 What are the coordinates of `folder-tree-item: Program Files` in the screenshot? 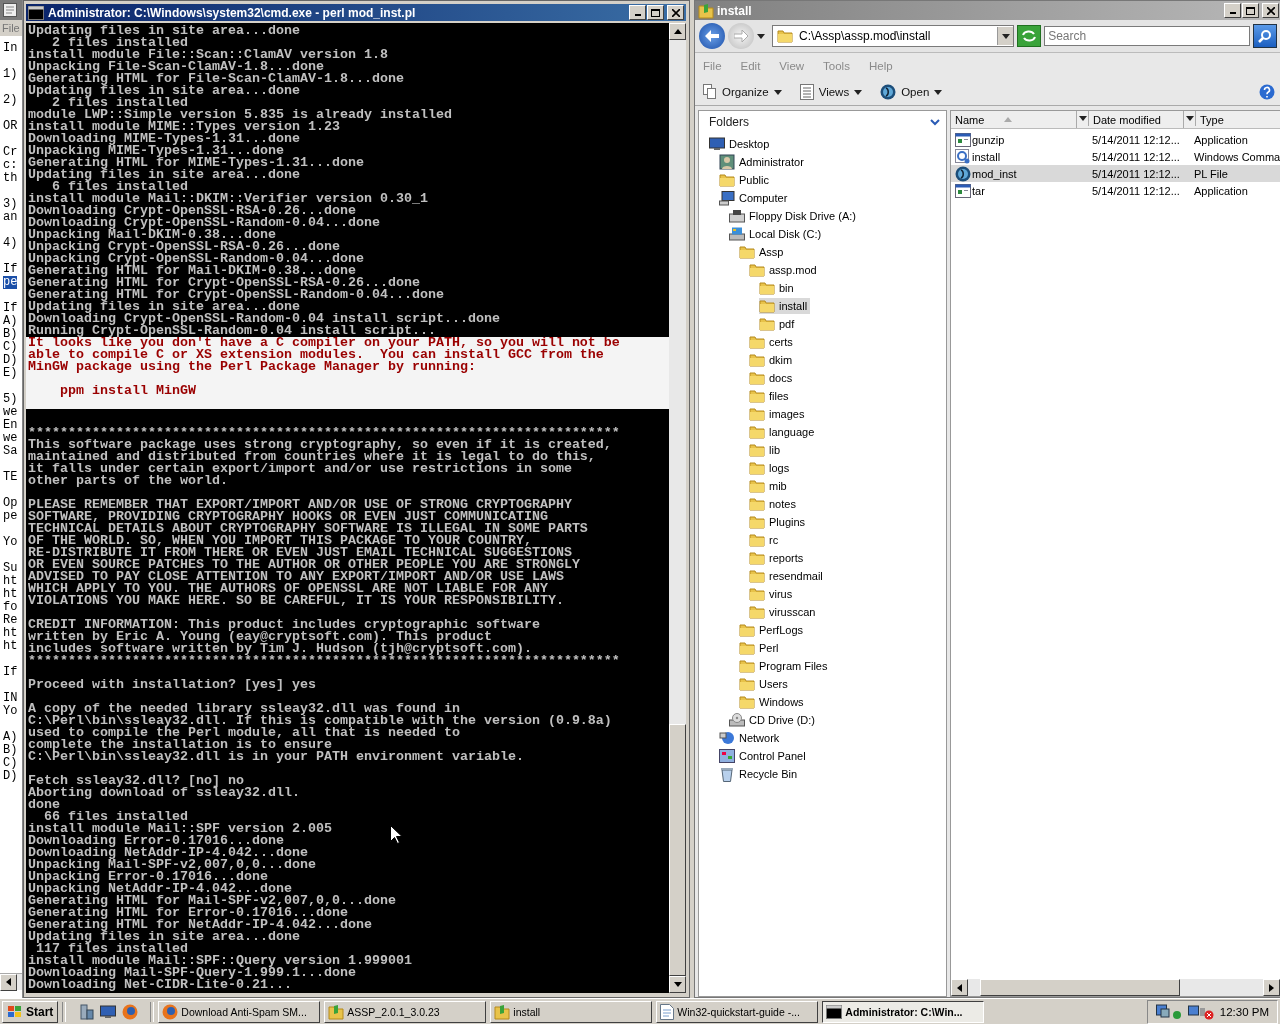 It's located at (785, 666).